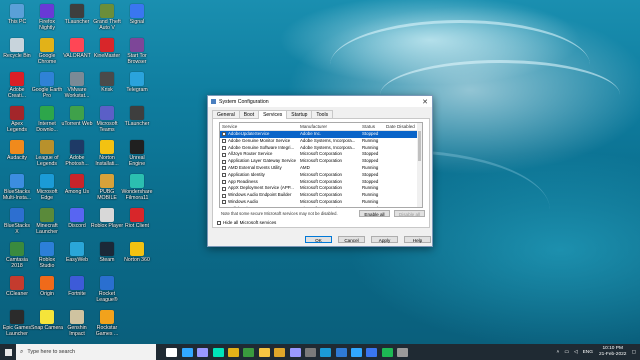 The width and height of the screenshot is (640, 360). What do you see at coordinates (295, 352) in the screenshot?
I see `after-effects-icon` at bounding box center [295, 352].